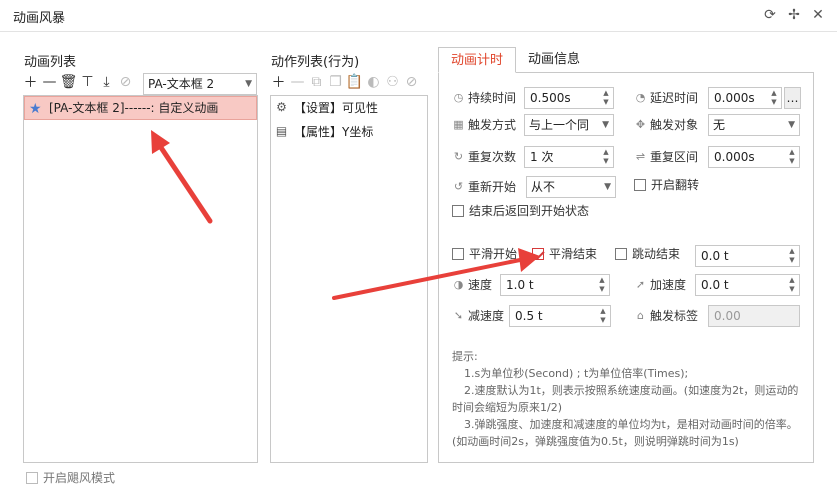  Describe the element at coordinates (666, 316) in the screenshot. I see `trigger-tag-label: ⌂ 触发标签` at that location.